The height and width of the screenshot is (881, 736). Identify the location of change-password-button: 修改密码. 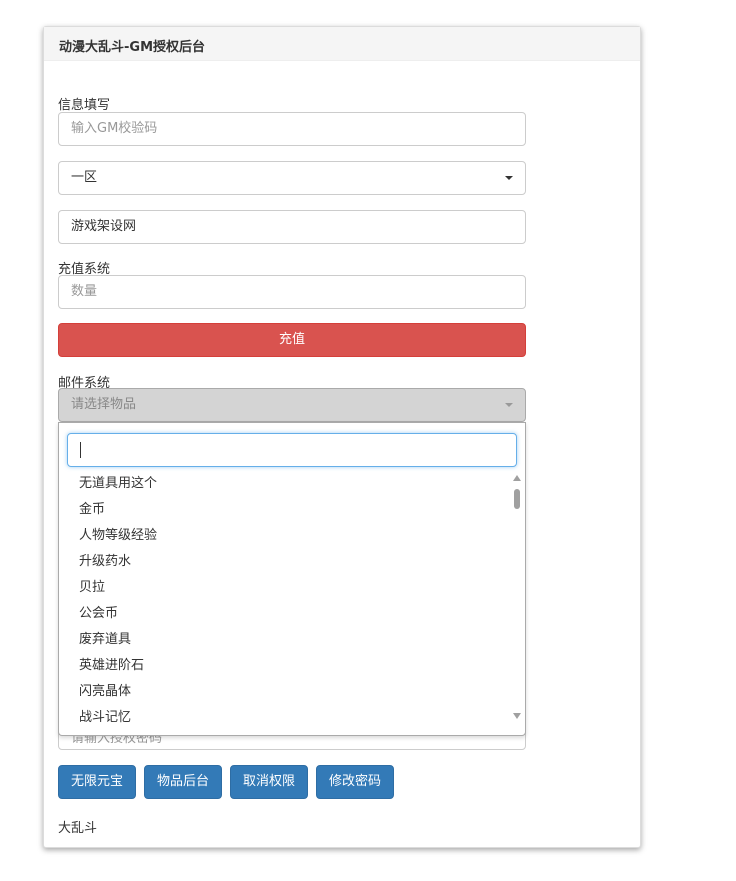
(355, 782).